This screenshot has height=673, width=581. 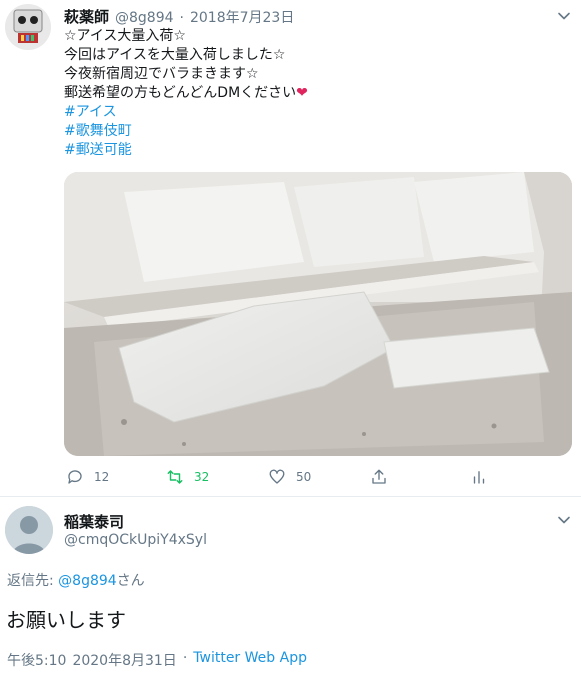 I want to click on reply-date: 2020年8月31日, so click(x=124, y=660).